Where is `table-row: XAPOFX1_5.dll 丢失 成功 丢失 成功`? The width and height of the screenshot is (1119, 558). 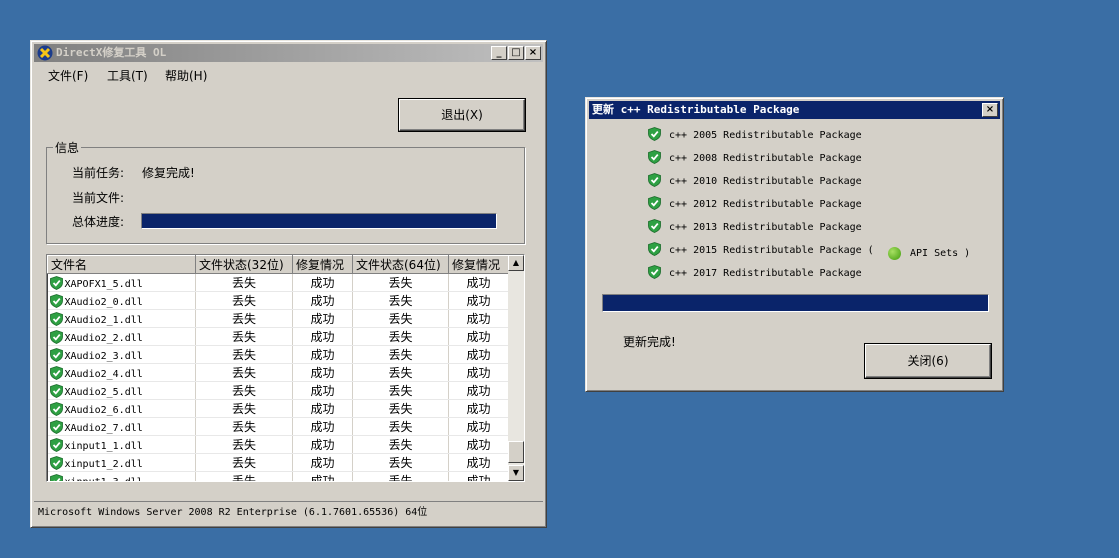
table-row: XAPOFX1_5.dll 丢失 成功 丢失 成功 is located at coordinates (278, 282).